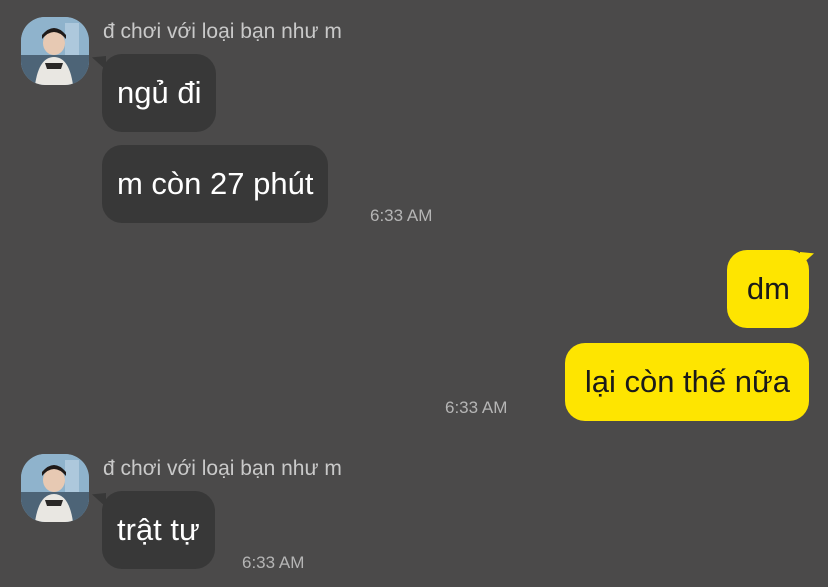 This screenshot has width=828, height=587. I want to click on outgoing-message-bubble: lại còn thế nữa, so click(686, 382).